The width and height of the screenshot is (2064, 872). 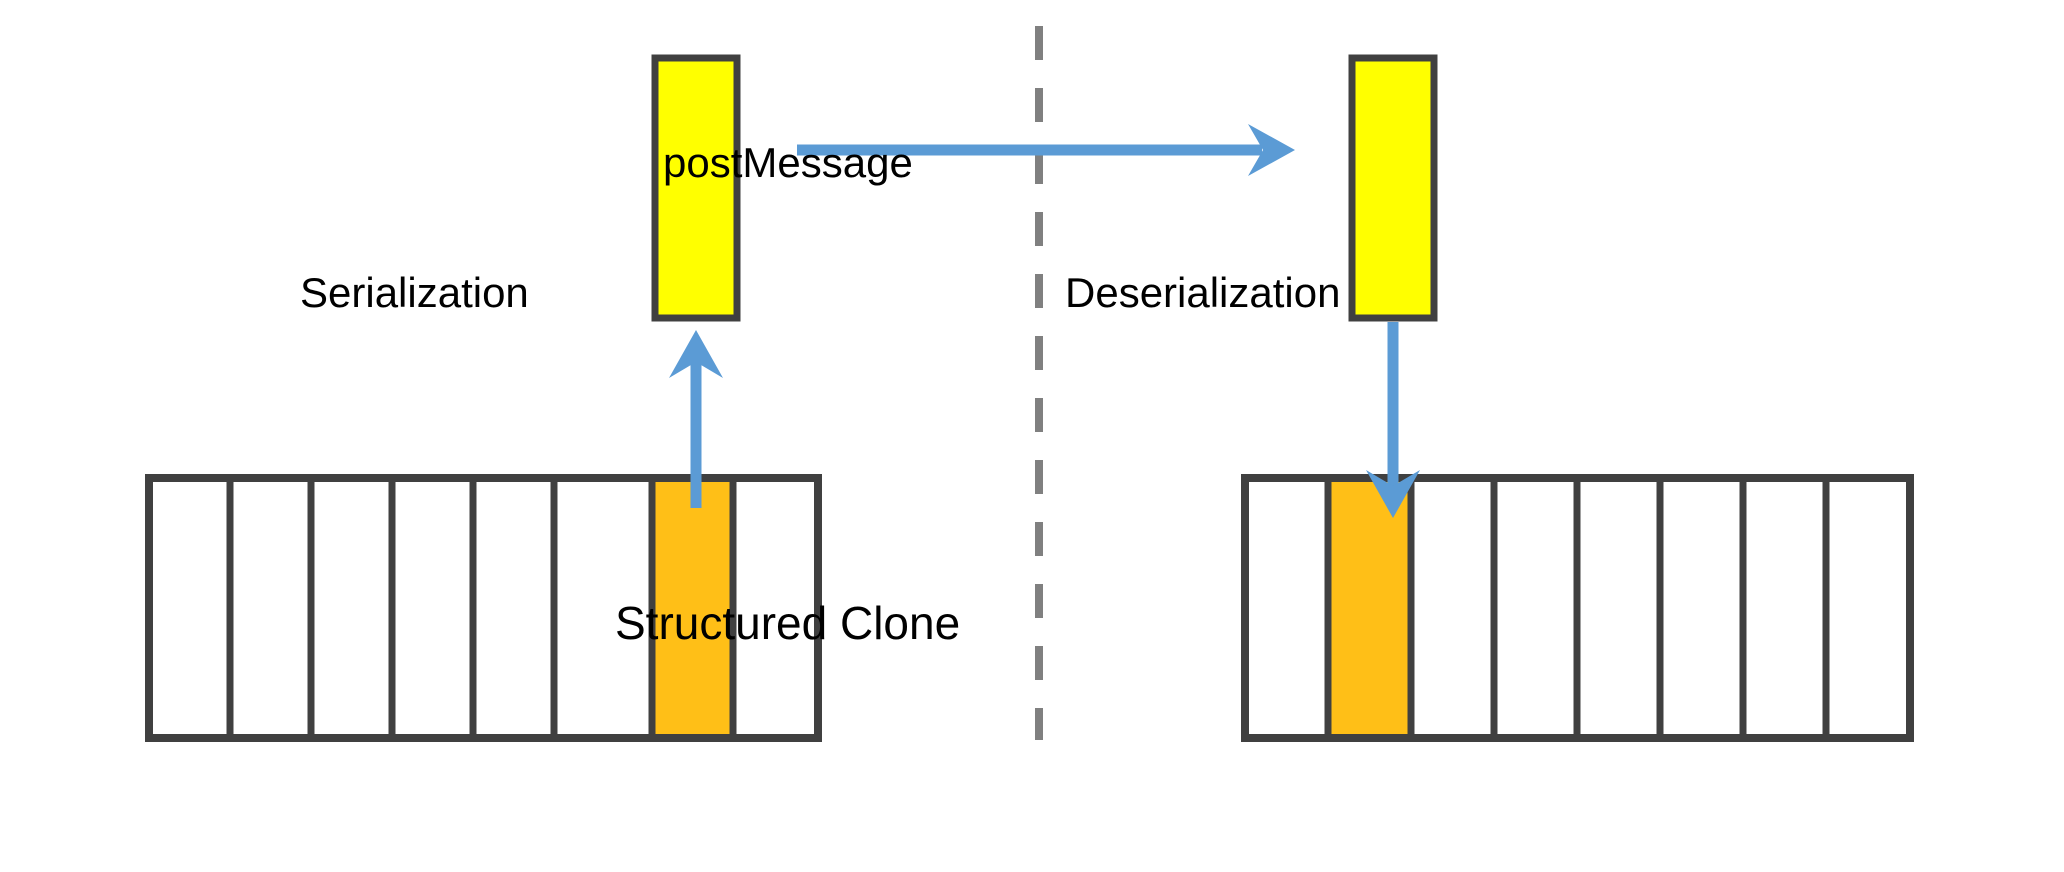 What do you see at coordinates (1393, 188) in the screenshot?
I see `target-serialized-buffer` at bounding box center [1393, 188].